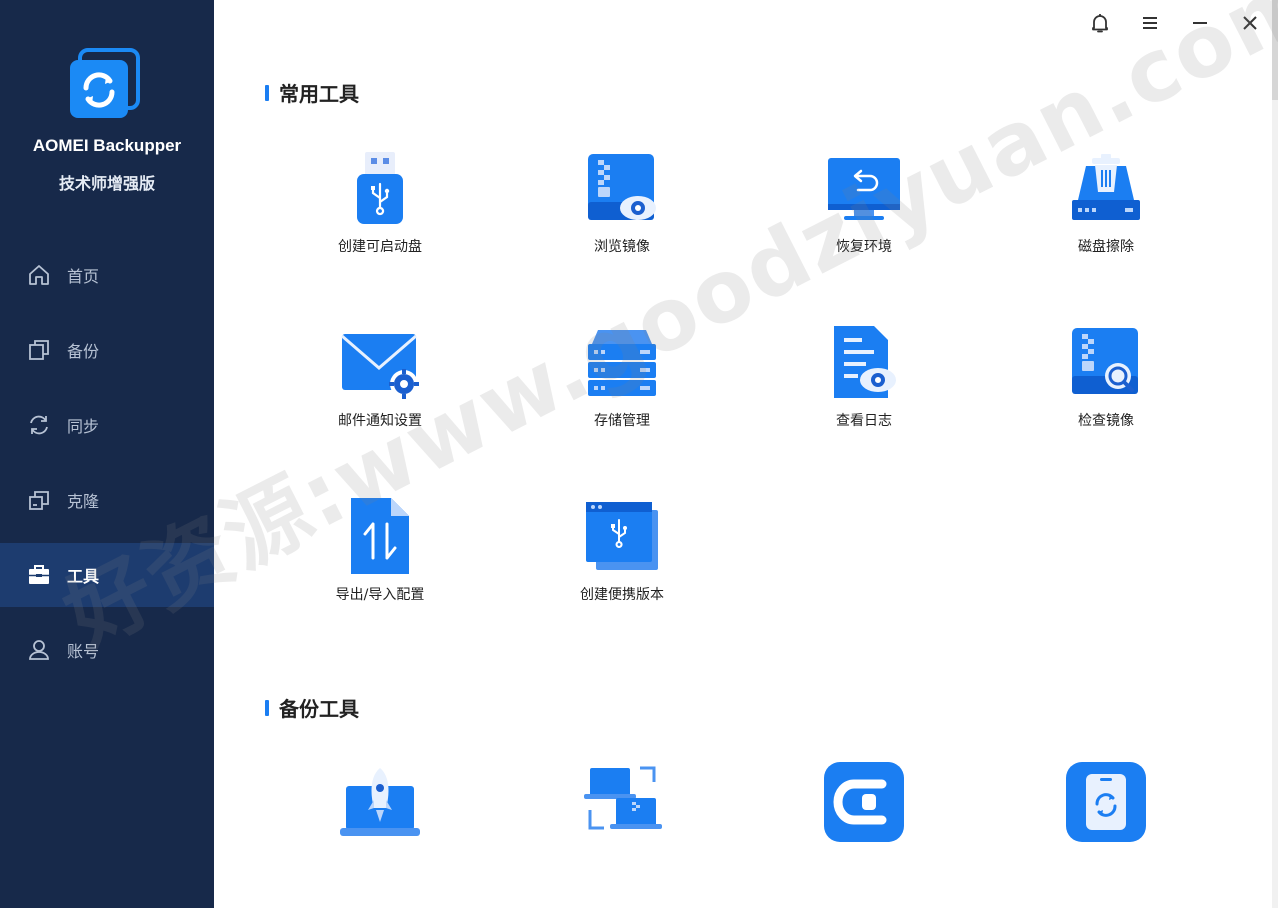  Describe the element at coordinates (380, 802) in the screenshot. I see `pxe-boot-icon` at that location.